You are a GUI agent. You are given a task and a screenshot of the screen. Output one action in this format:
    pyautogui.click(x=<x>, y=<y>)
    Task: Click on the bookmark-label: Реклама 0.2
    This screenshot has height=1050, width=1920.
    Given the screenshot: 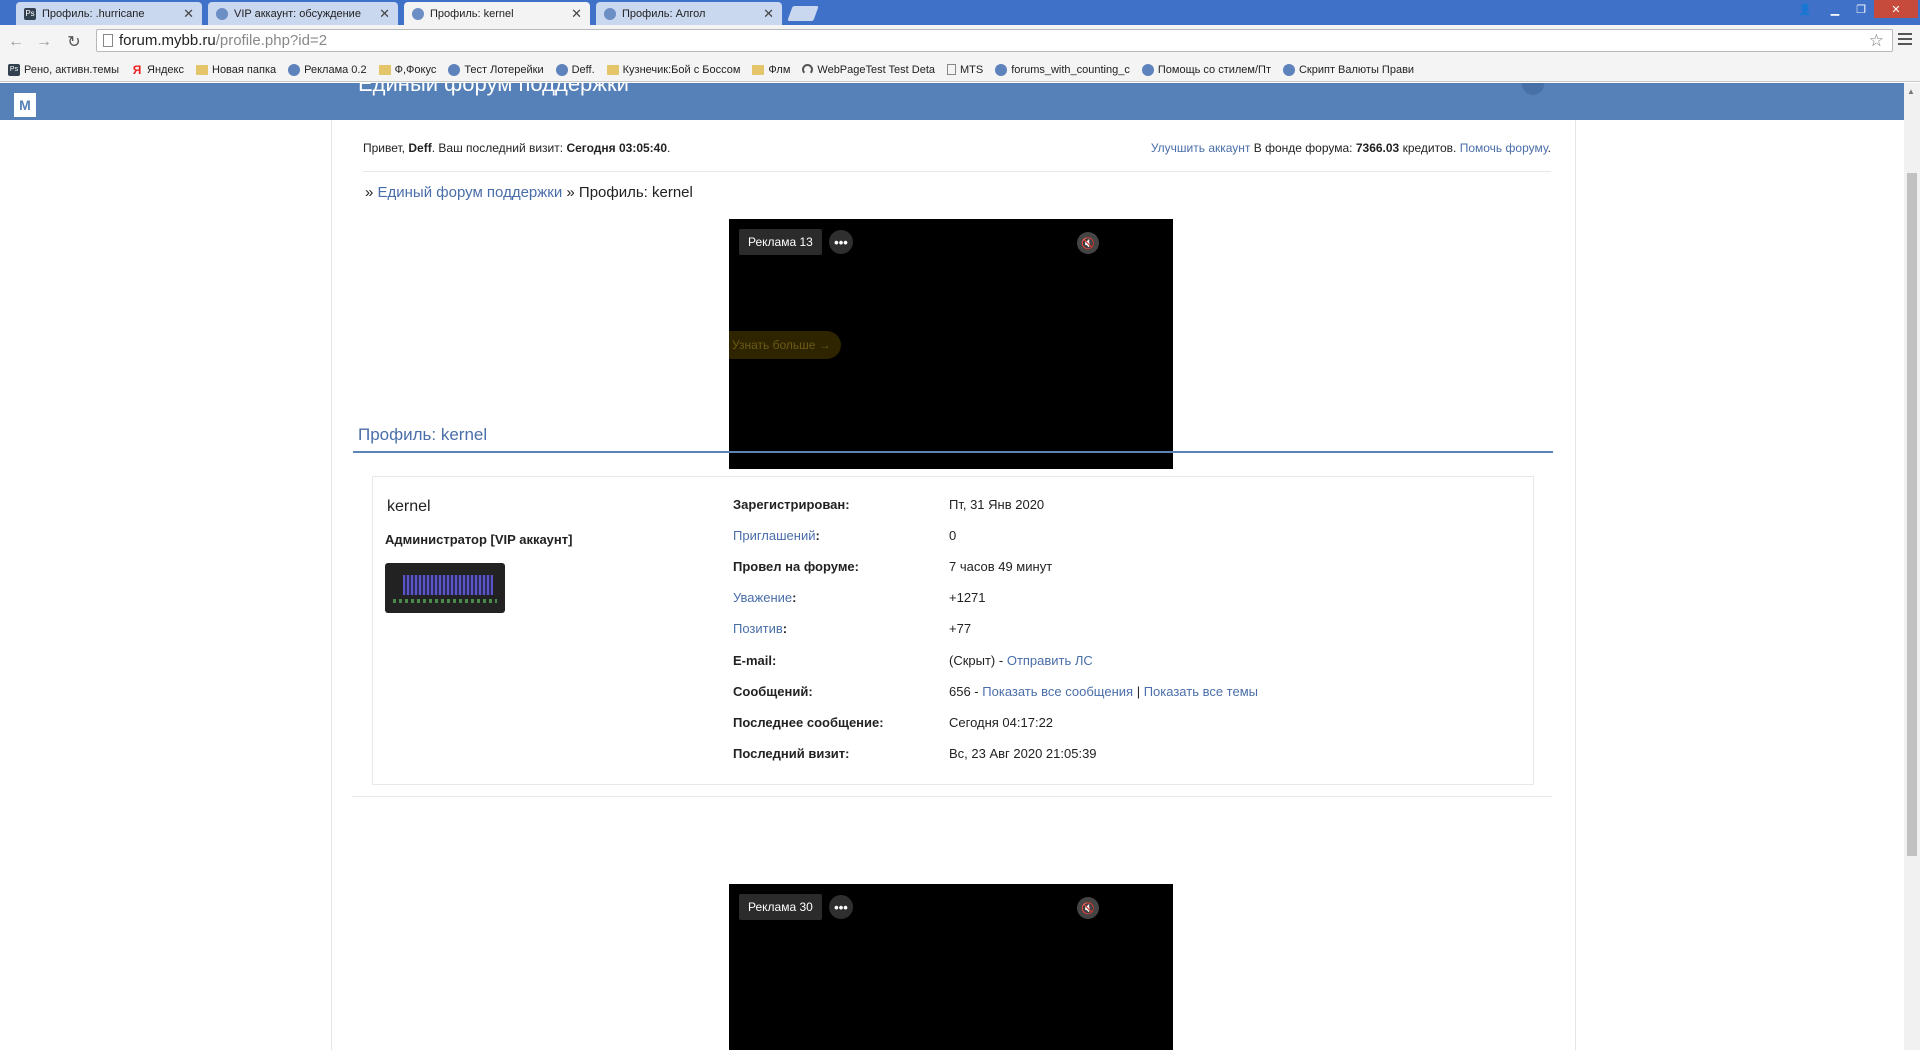 What is the action you would take?
    pyautogui.click(x=335, y=69)
    